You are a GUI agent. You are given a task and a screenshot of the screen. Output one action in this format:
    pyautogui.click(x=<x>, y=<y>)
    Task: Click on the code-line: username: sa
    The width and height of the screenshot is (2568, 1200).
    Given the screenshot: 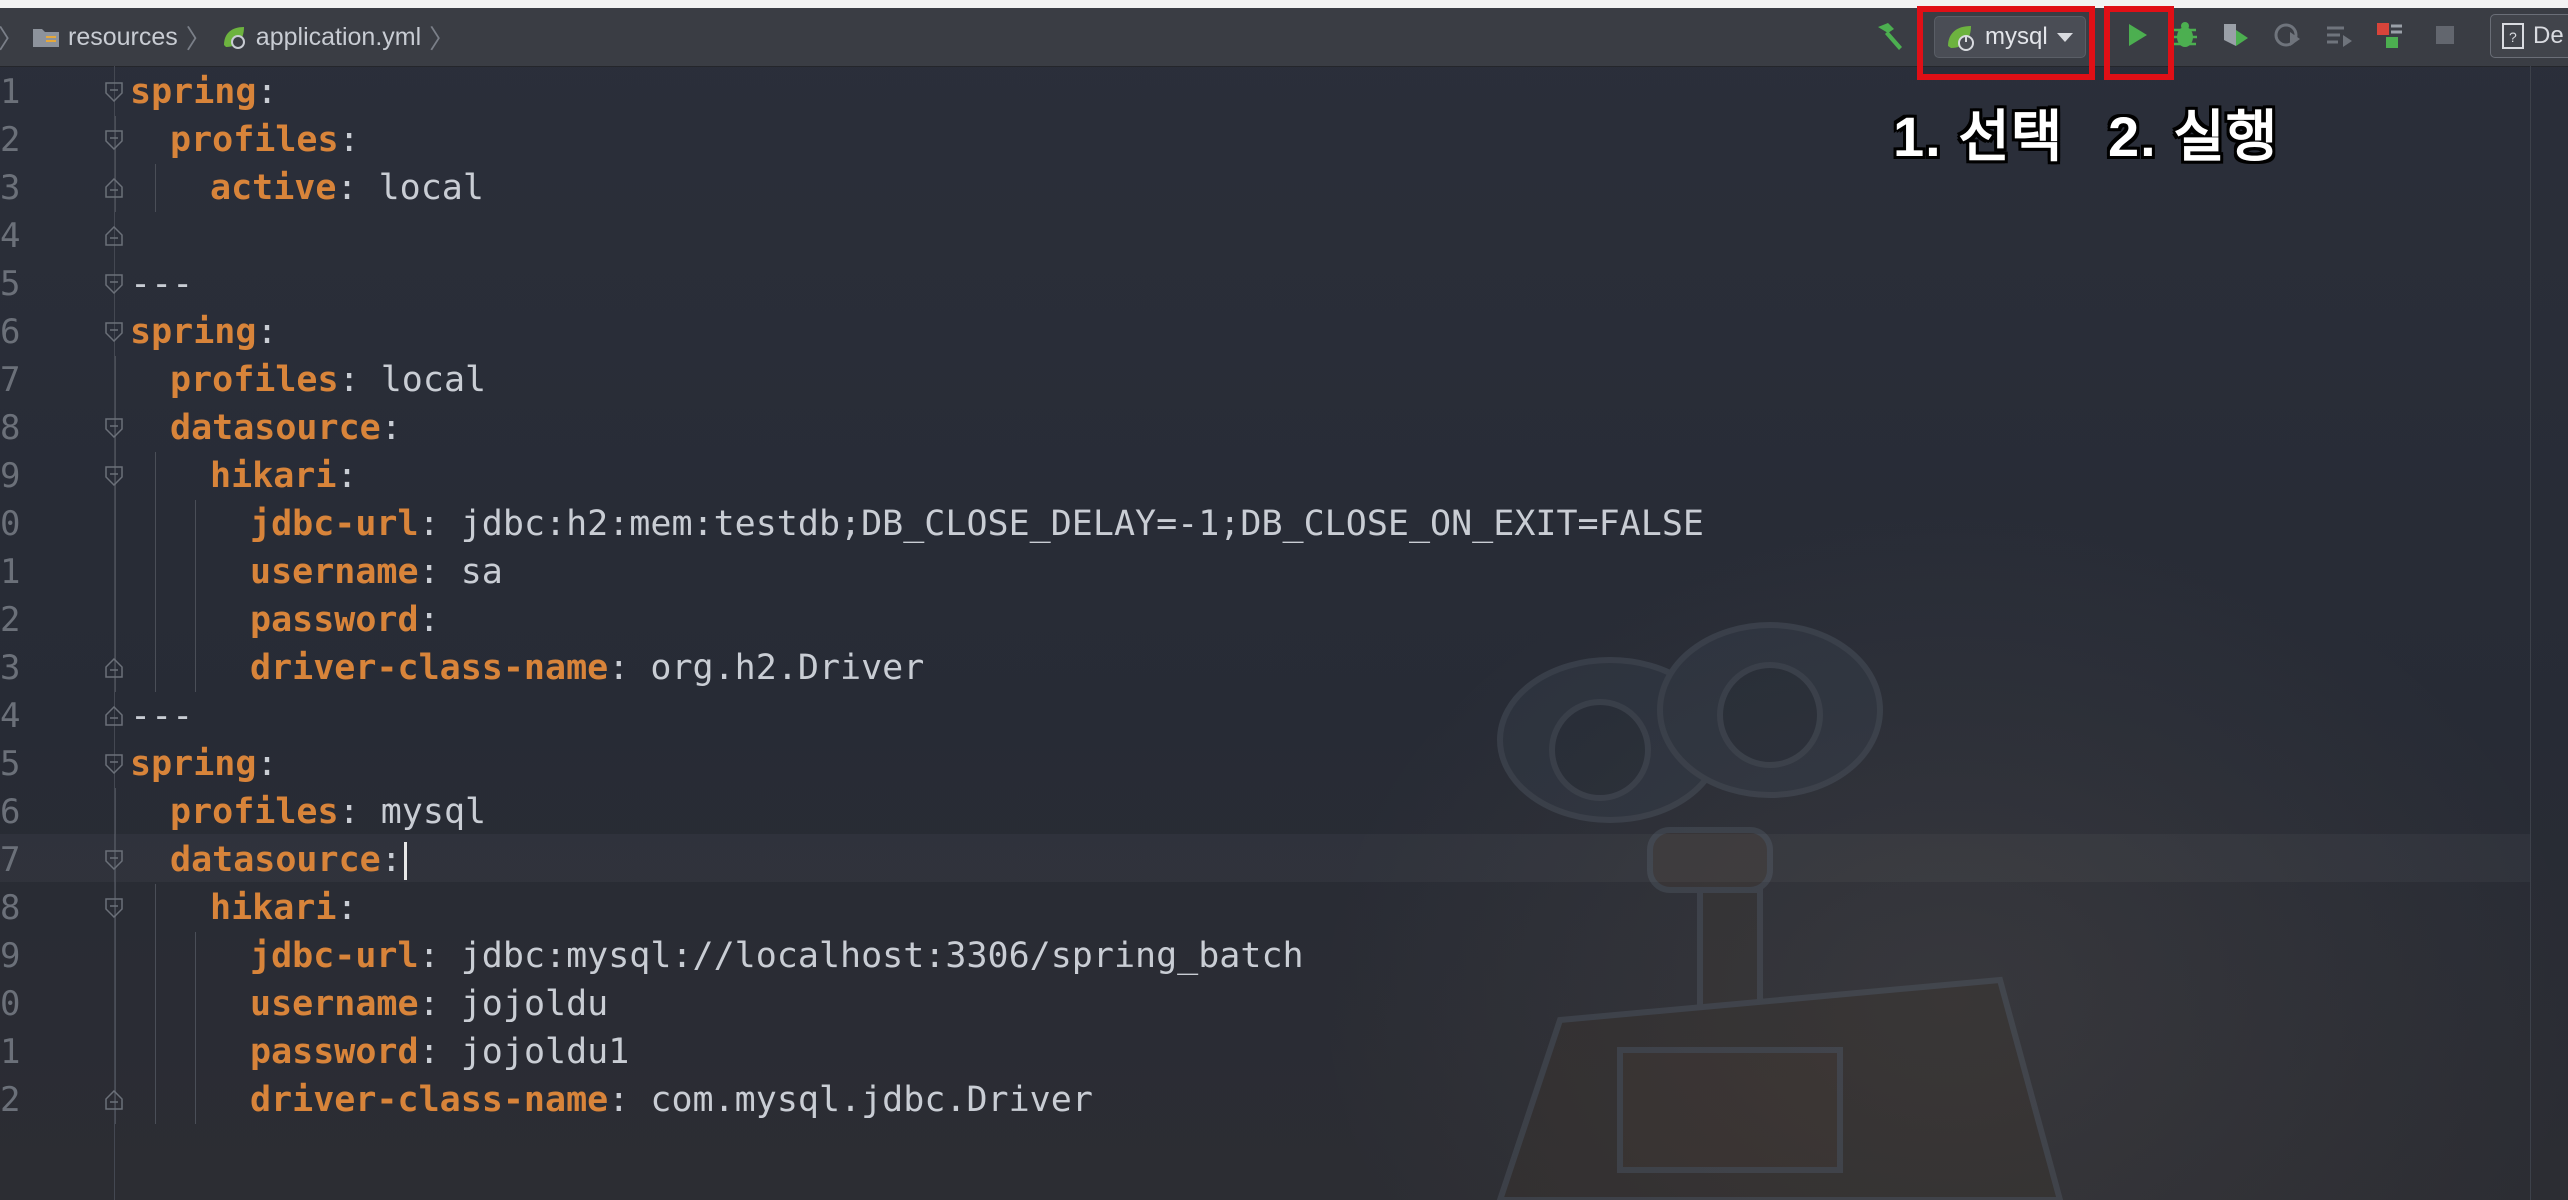 What is the action you would take?
    pyautogui.click(x=376, y=572)
    